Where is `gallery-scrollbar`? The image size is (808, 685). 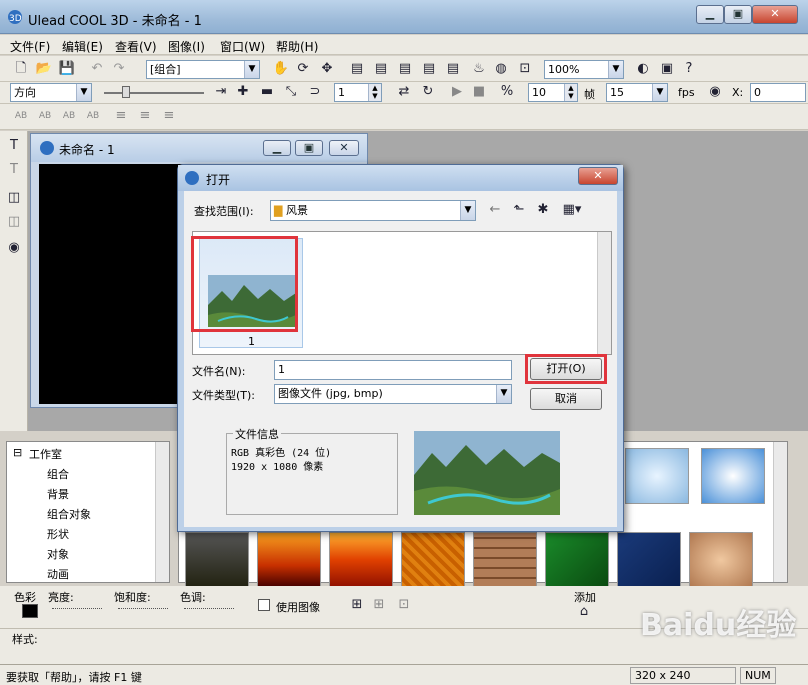 gallery-scrollbar is located at coordinates (780, 512).